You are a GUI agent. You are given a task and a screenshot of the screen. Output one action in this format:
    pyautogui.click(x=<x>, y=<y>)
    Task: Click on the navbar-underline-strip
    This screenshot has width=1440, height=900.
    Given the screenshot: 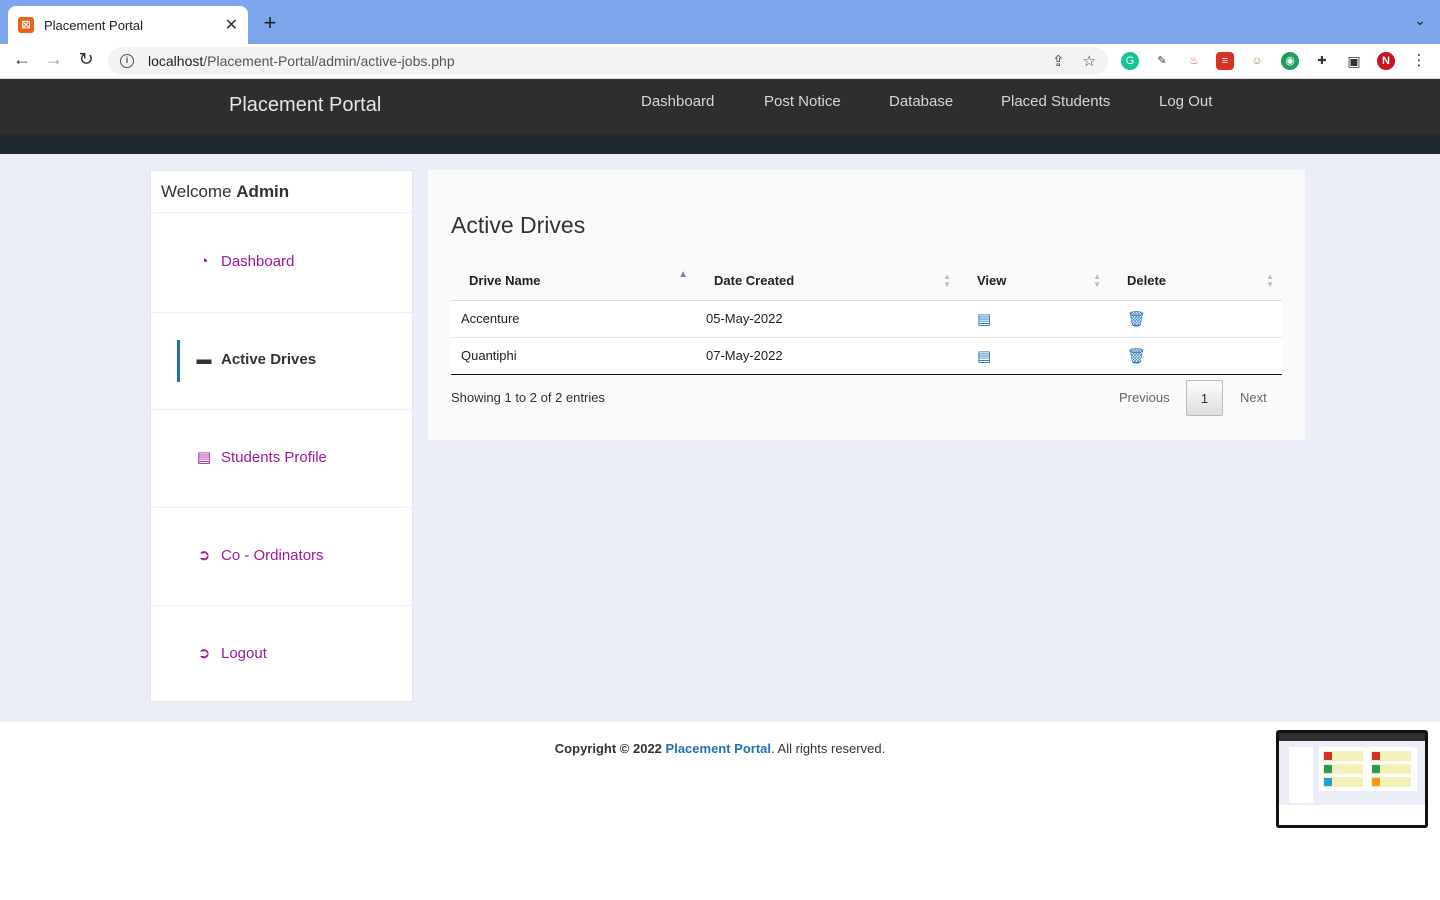 What is the action you would take?
    pyautogui.click(x=720, y=144)
    